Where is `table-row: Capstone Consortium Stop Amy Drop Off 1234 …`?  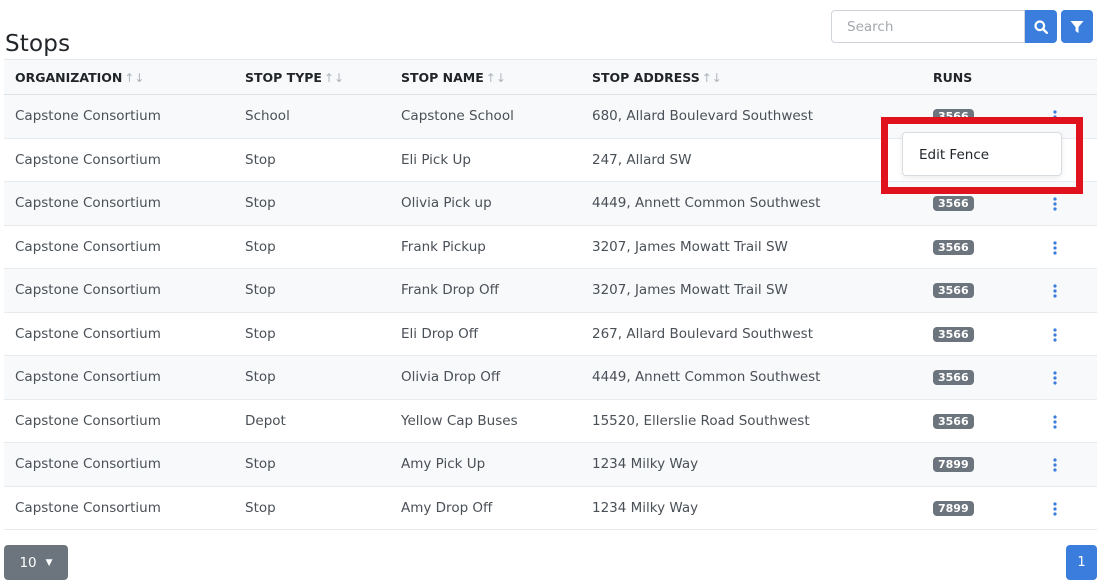
table-row: Capstone Consortium Stop Amy Drop Off 1234 … is located at coordinates (550, 508).